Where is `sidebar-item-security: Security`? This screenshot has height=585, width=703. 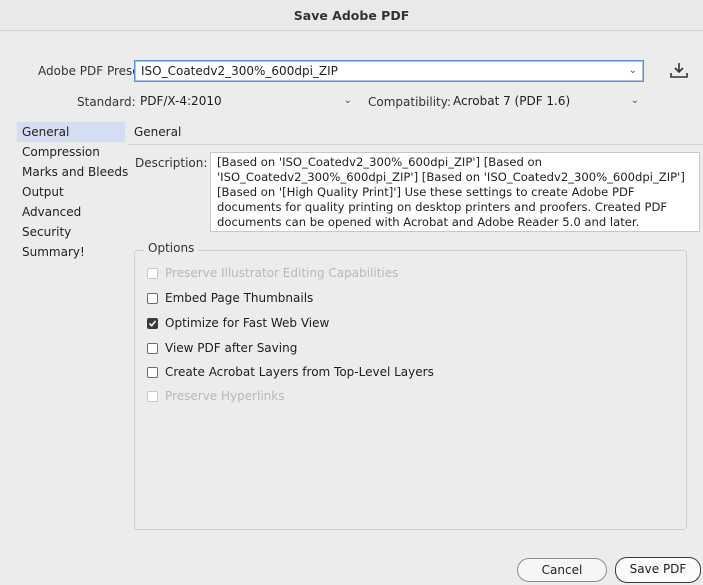 sidebar-item-security: Security is located at coordinates (71, 232).